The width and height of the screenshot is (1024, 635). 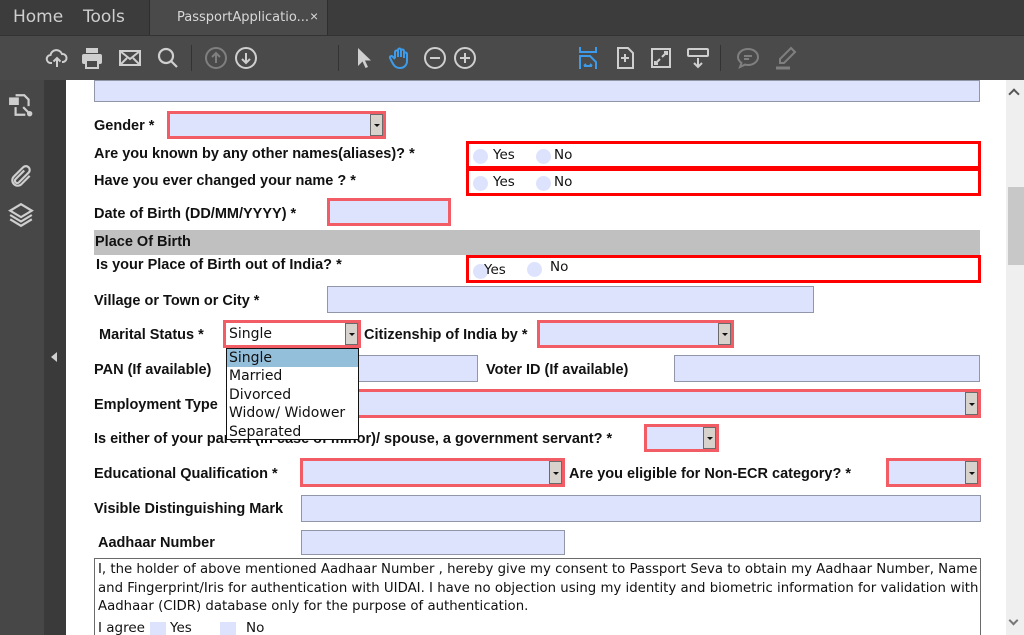 I want to click on read-mode-icon, so click(x=698, y=58).